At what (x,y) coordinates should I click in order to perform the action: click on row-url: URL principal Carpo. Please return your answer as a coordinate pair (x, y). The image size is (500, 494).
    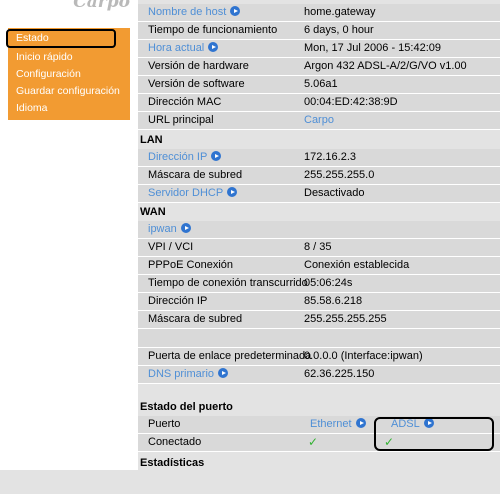
    Looking at the image, I should click on (319, 121).